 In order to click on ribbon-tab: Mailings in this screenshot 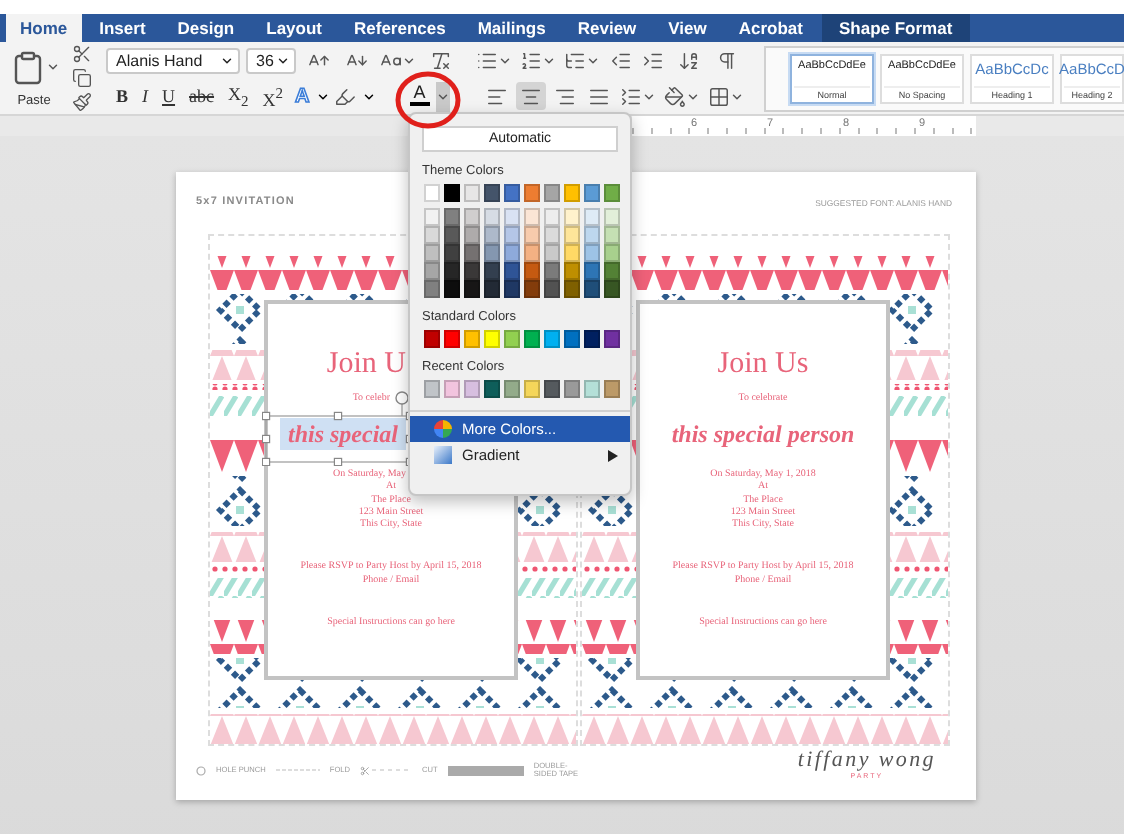, I will do `click(511, 28)`.